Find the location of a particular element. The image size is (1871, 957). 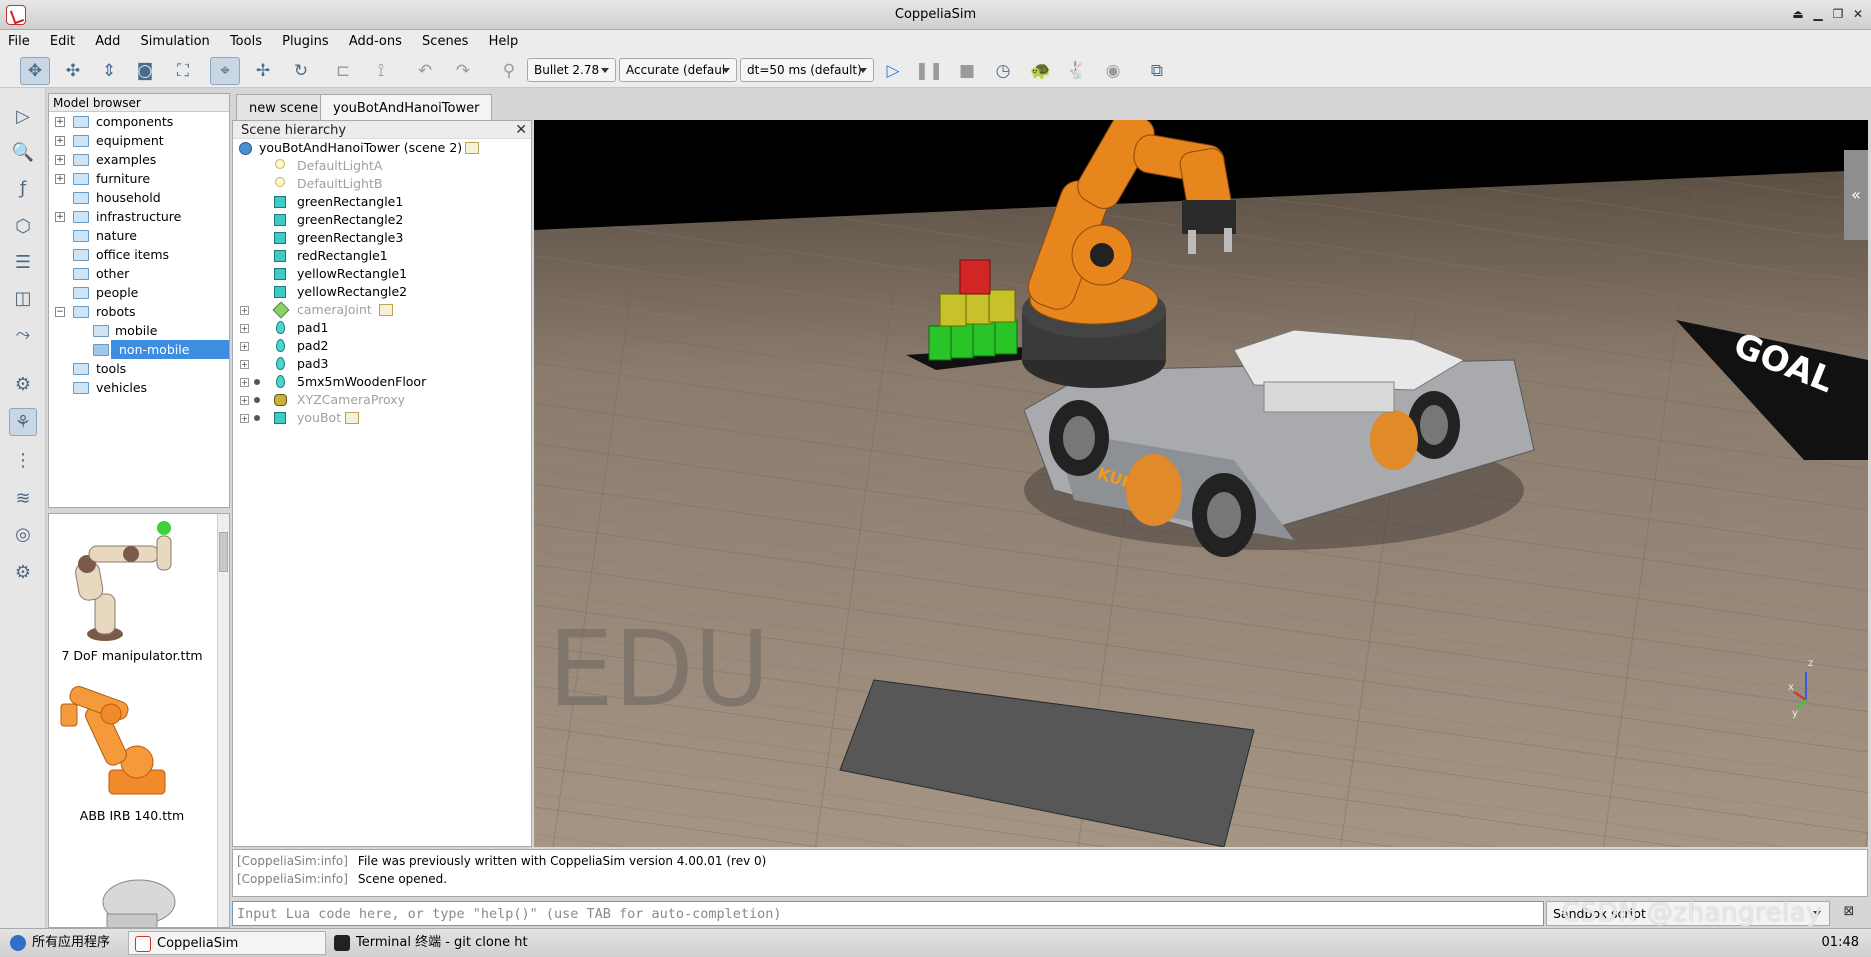

menu-plugins: Plugins is located at coordinates (305, 39).